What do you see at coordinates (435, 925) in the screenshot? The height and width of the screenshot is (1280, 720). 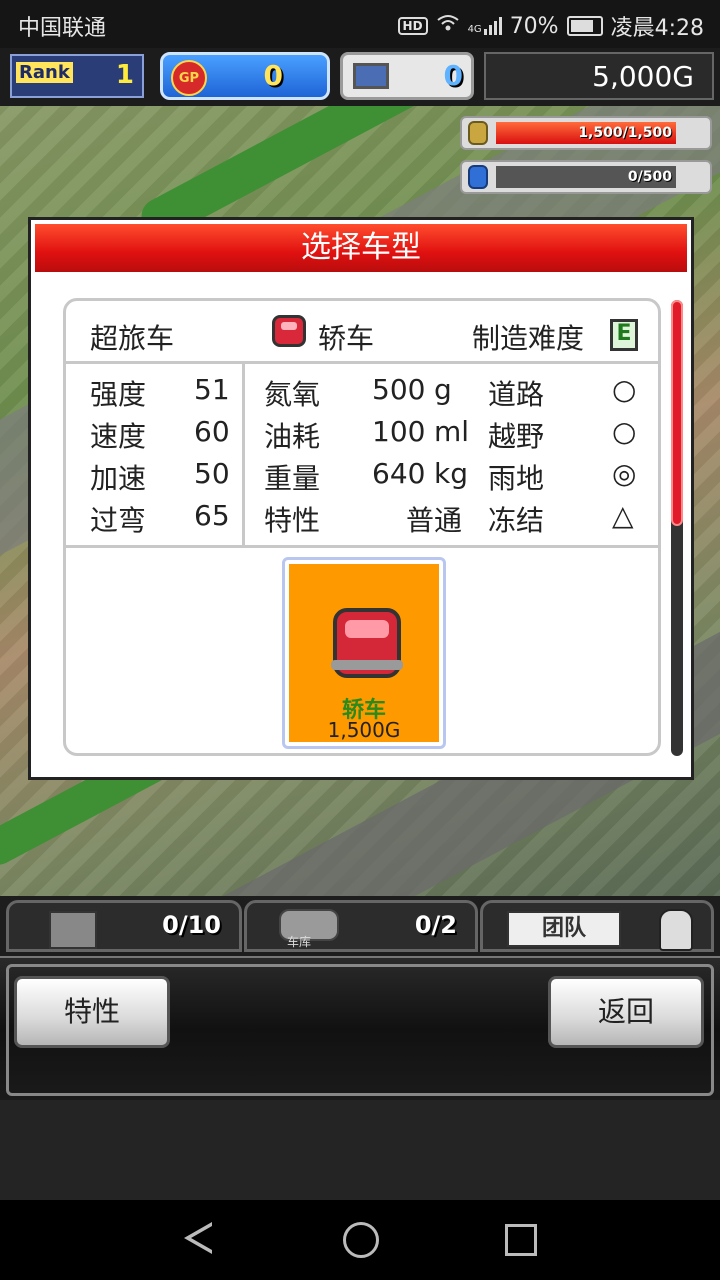 I see `garage-count: 0/2` at bounding box center [435, 925].